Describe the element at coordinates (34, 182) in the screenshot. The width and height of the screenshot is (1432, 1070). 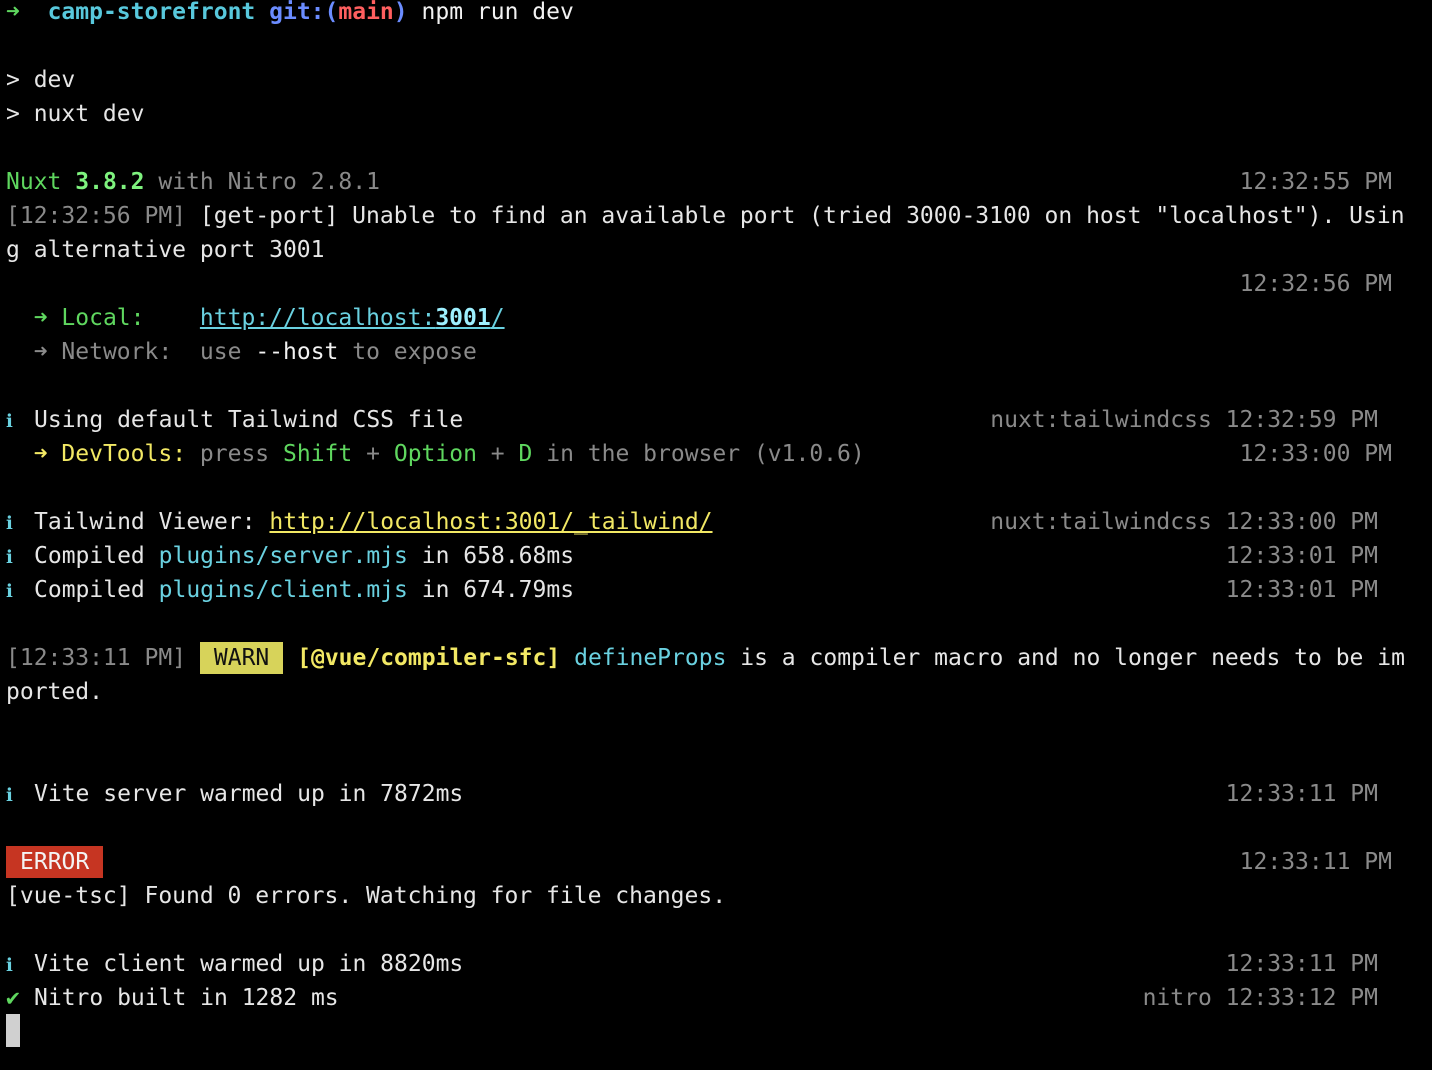
I see `nuxt-name: Nuxt` at that location.